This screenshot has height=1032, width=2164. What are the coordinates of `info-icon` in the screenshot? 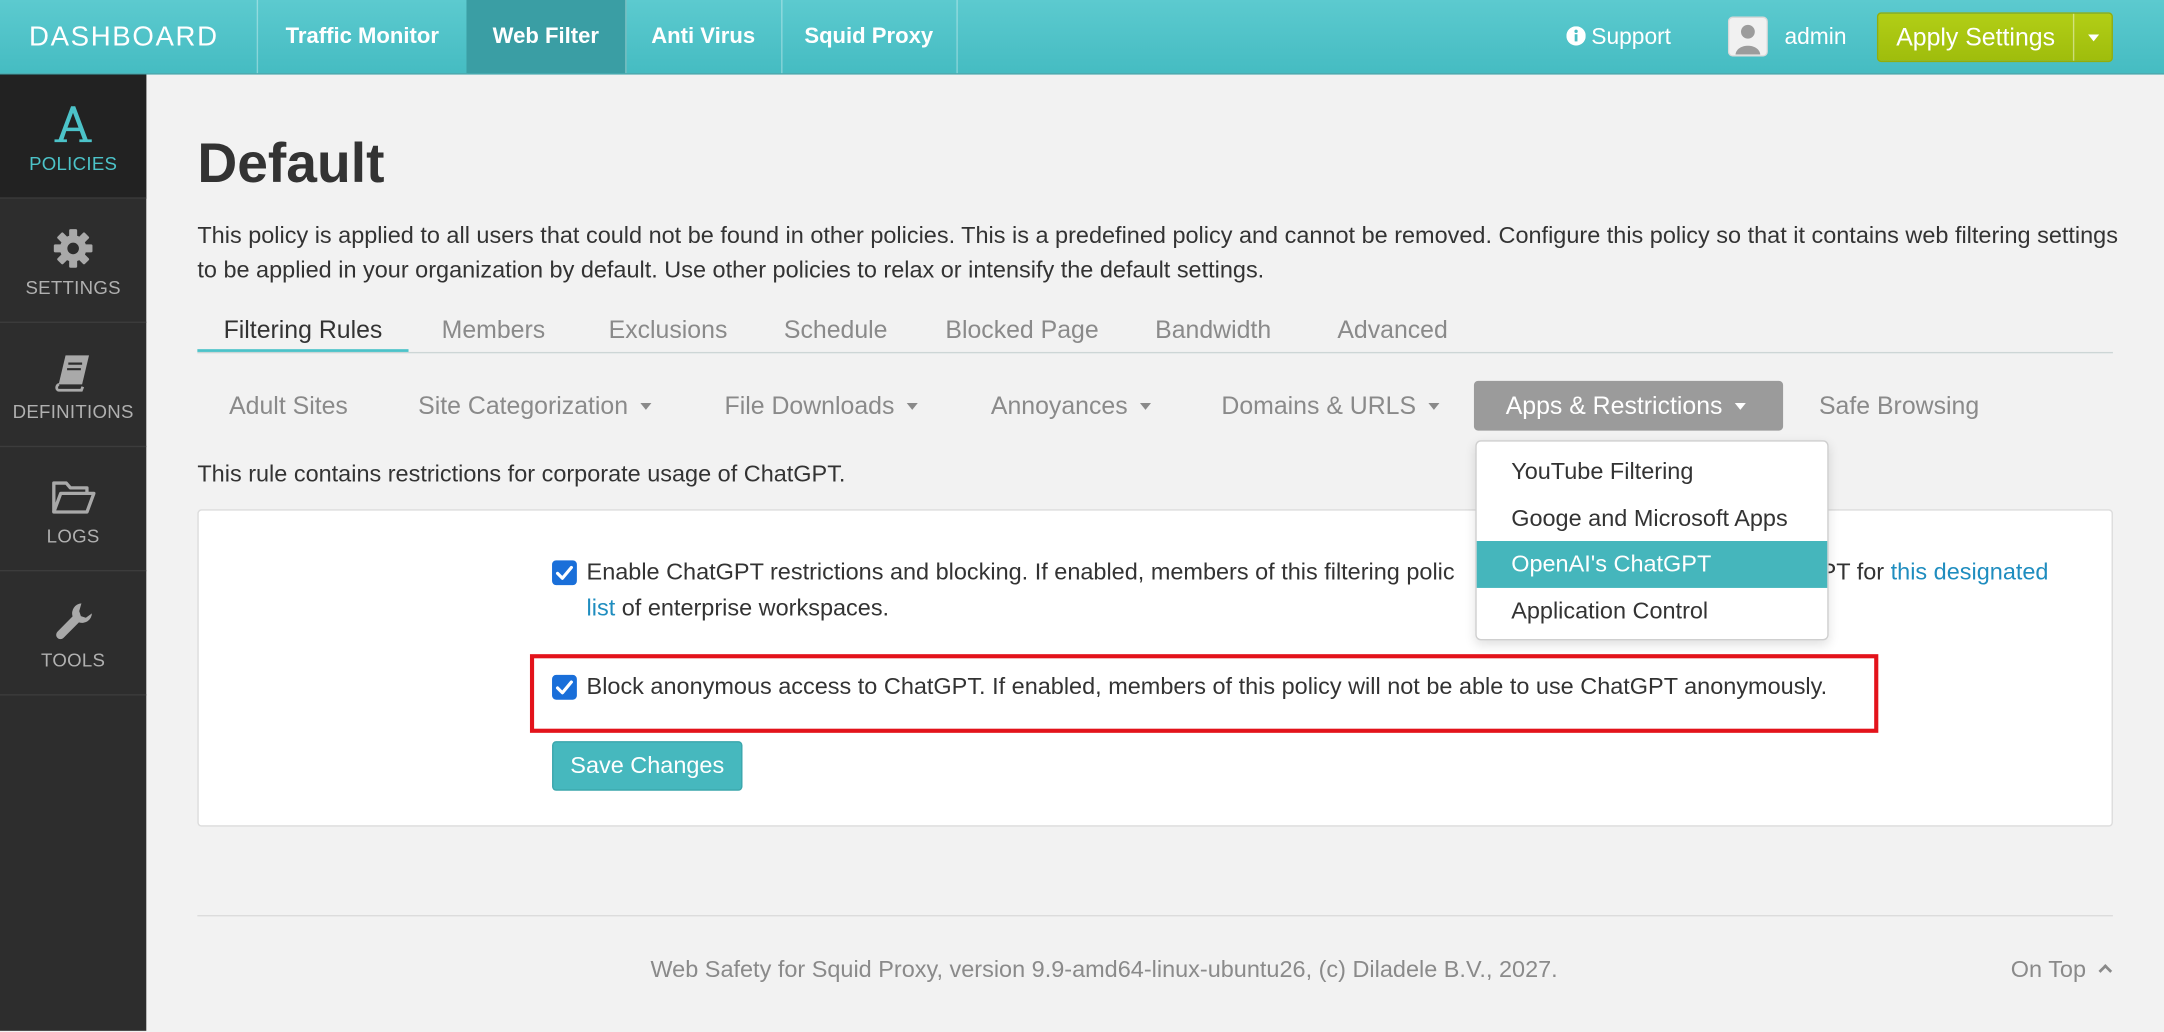 It's located at (1576, 23).